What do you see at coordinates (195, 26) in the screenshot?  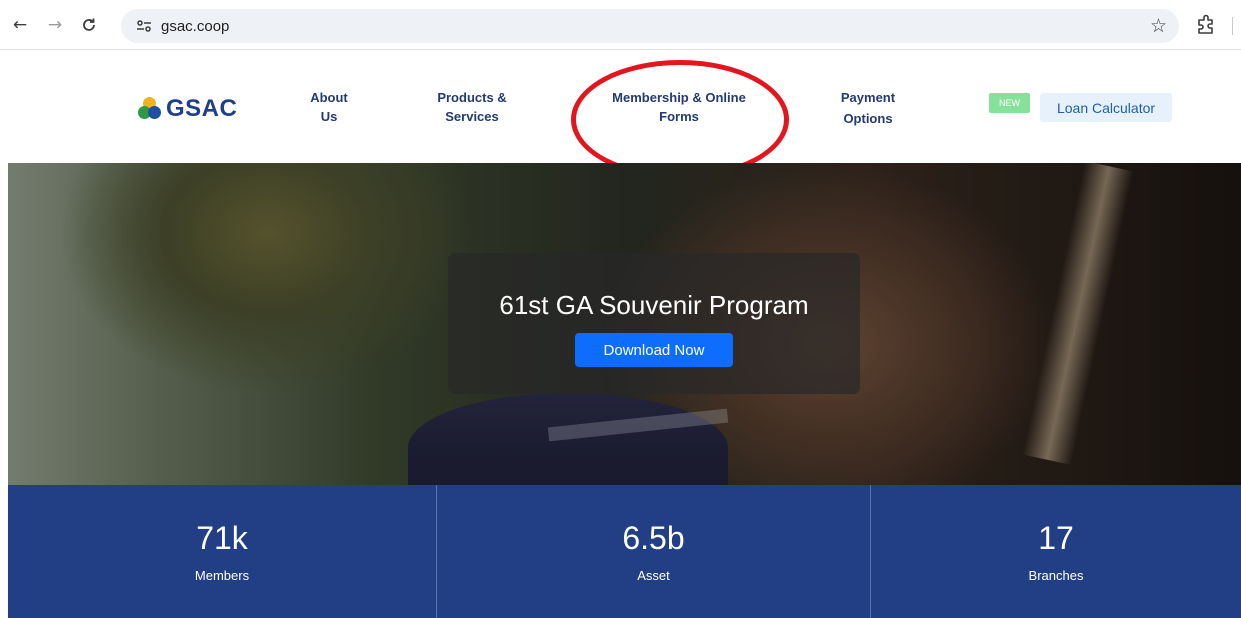 I see `url-text: gsac.coop` at bounding box center [195, 26].